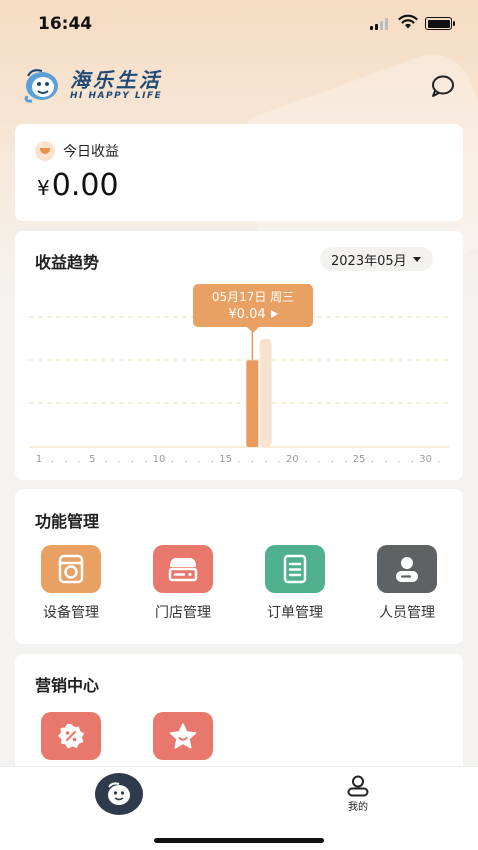 This screenshot has height=850, width=478. Describe the element at coordinates (408, 21) in the screenshot. I see `wifi-icon` at that location.